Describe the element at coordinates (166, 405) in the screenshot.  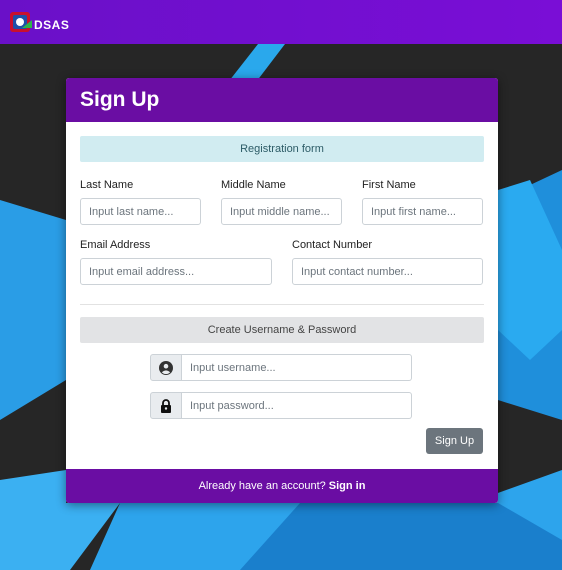
I see `lock-icon` at that location.